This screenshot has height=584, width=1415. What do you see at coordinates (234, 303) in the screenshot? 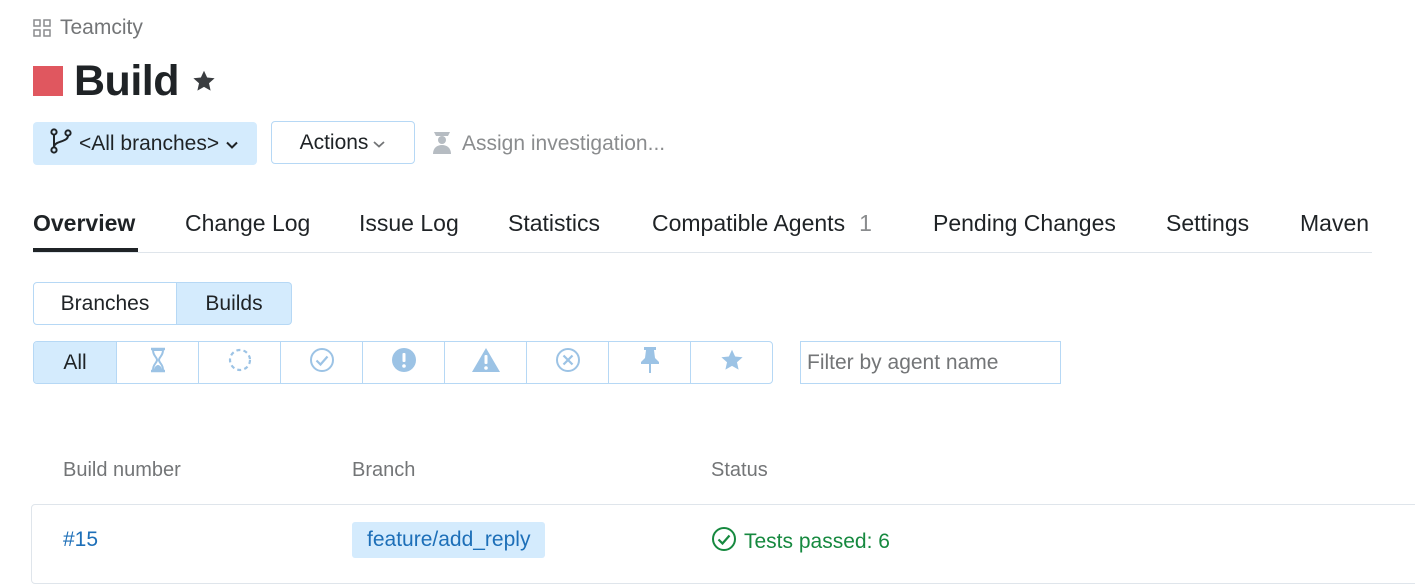
I see `builds-toggle-button: Builds` at bounding box center [234, 303].